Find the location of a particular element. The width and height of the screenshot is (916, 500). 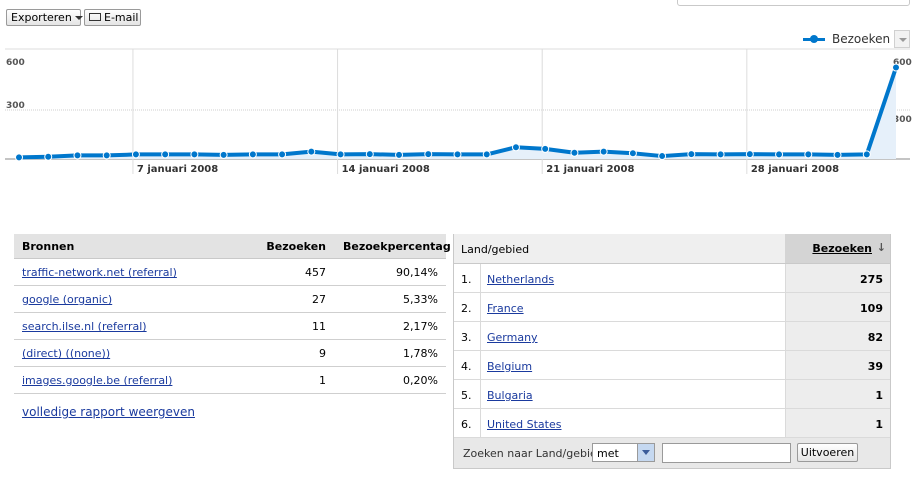

table-row: 4. Belgium 39 is located at coordinates (672, 365).